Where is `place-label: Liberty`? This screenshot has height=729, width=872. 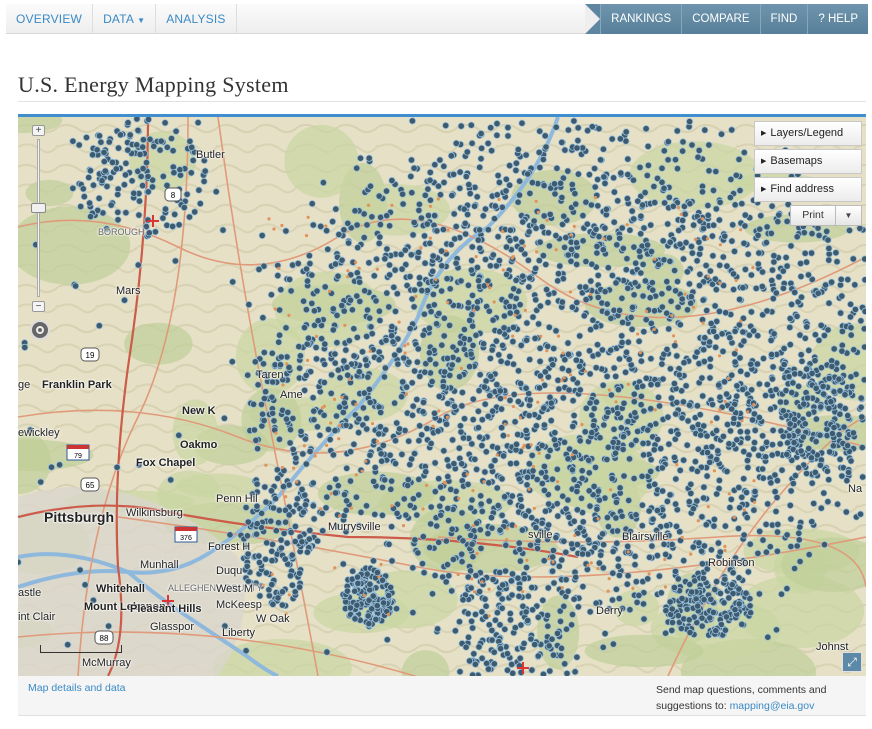
place-label: Liberty is located at coordinates (239, 633).